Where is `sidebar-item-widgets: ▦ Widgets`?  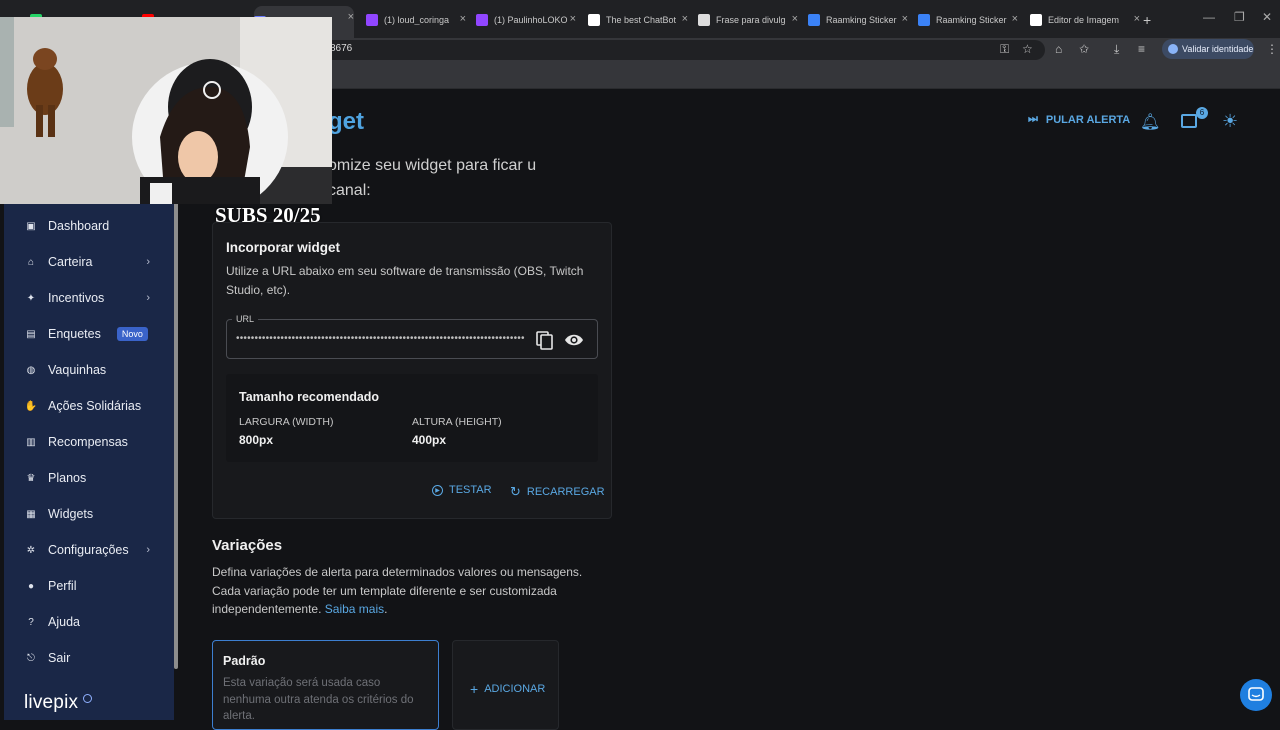 sidebar-item-widgets: ▦ Widgets is located at coordinates (89, 514).